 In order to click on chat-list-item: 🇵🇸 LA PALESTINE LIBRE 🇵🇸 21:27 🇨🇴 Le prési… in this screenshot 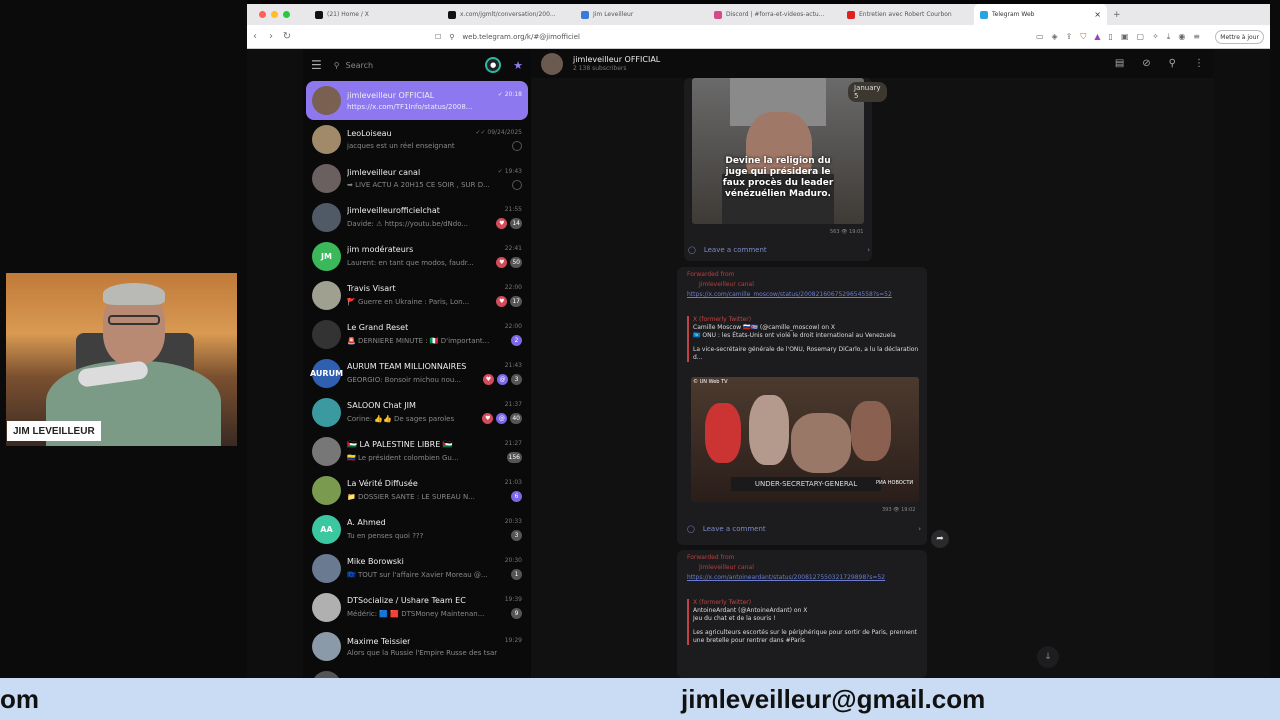, I will do `click(417, 451)`.